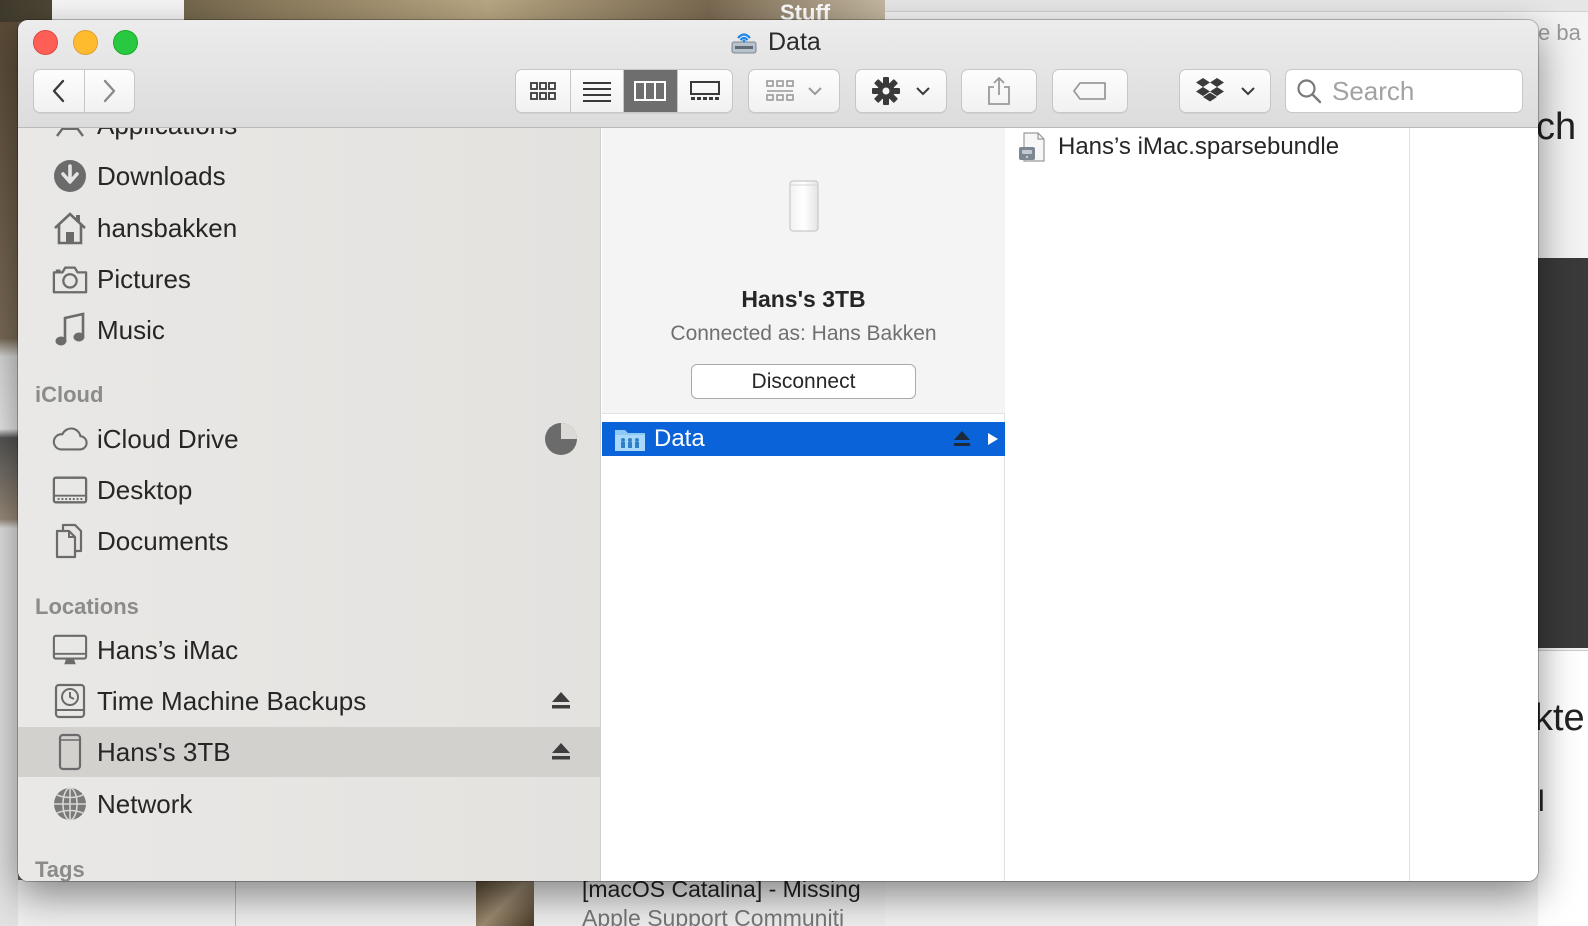  I want to click on background-panel, so click(118, 11).